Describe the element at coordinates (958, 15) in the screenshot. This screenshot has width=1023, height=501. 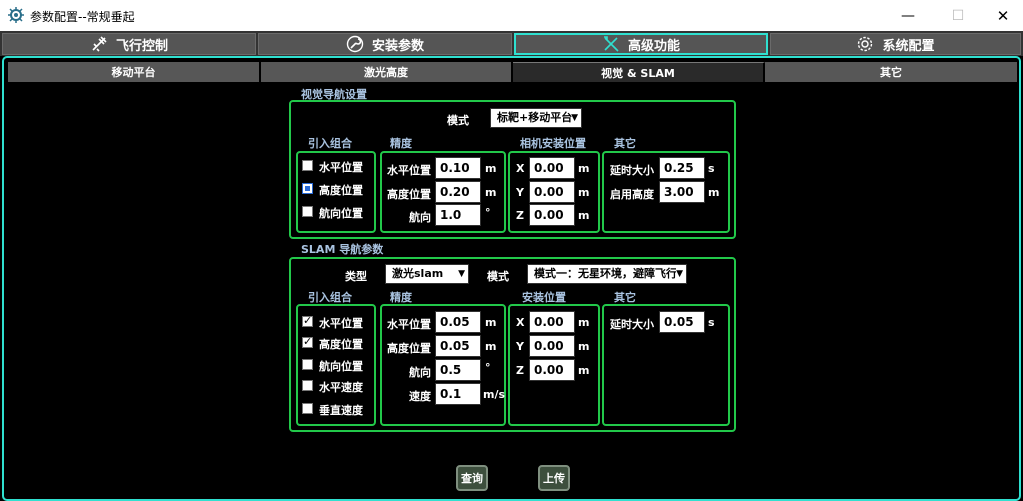
I see `maximize-button: ☐` at that location.